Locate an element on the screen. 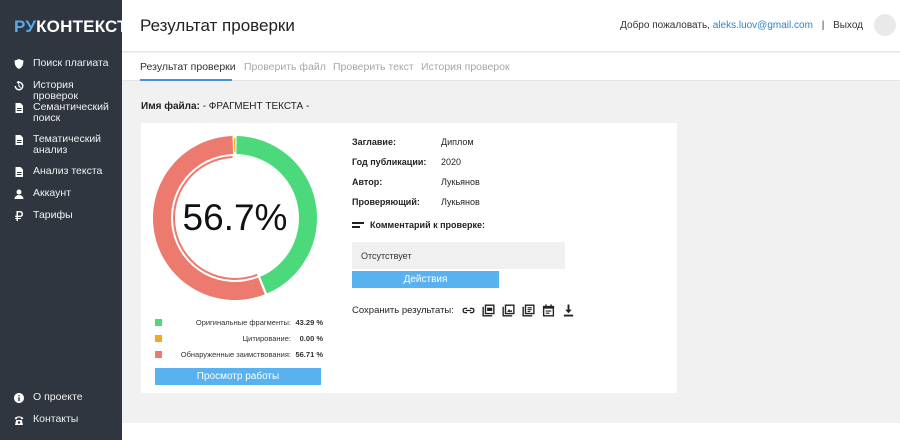 The image size is (900, 440). legend-value: 0.00 % is located at coordinates (311, 338).